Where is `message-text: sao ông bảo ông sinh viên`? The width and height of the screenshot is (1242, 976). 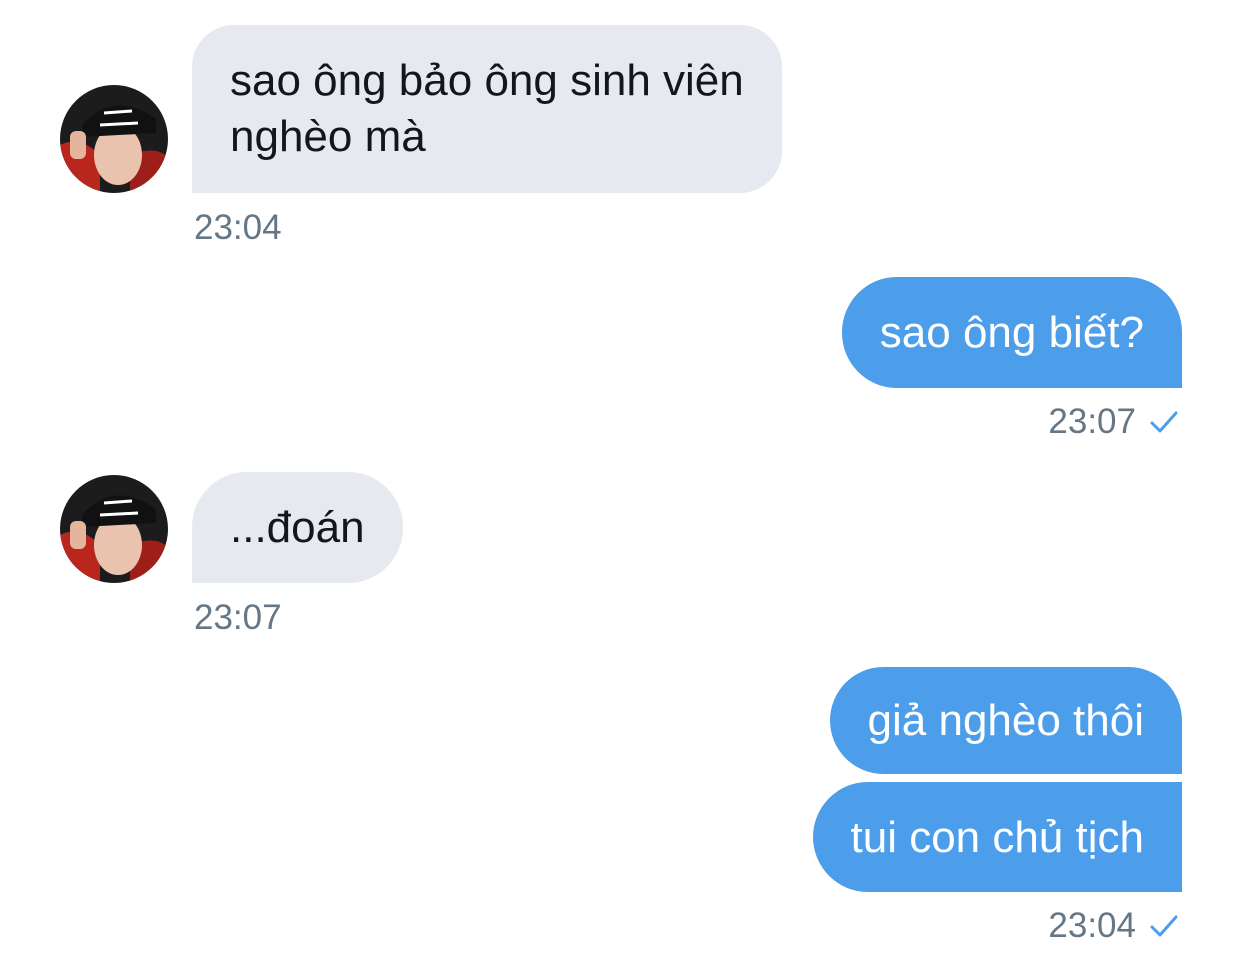 message-text: sao ông bảo ông sinh viên is located at coordinates (487, 80).